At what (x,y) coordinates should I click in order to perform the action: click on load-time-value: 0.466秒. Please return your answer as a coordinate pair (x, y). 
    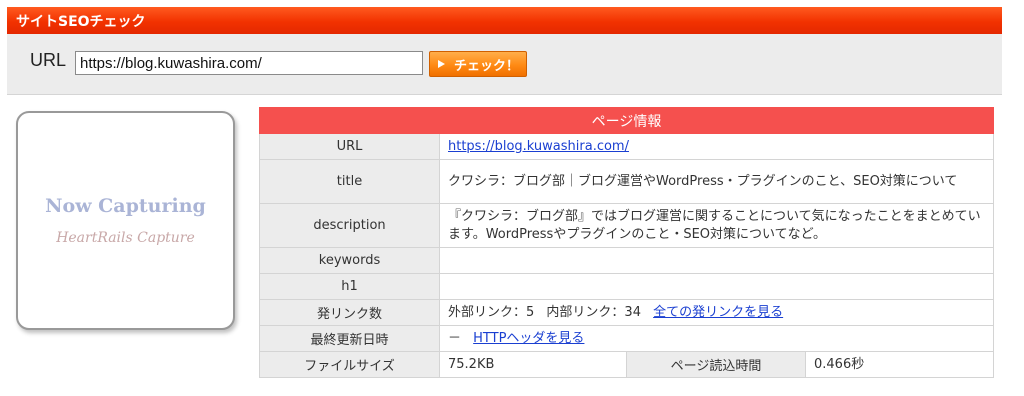
    Looking at the image, I should click on (899, 364).